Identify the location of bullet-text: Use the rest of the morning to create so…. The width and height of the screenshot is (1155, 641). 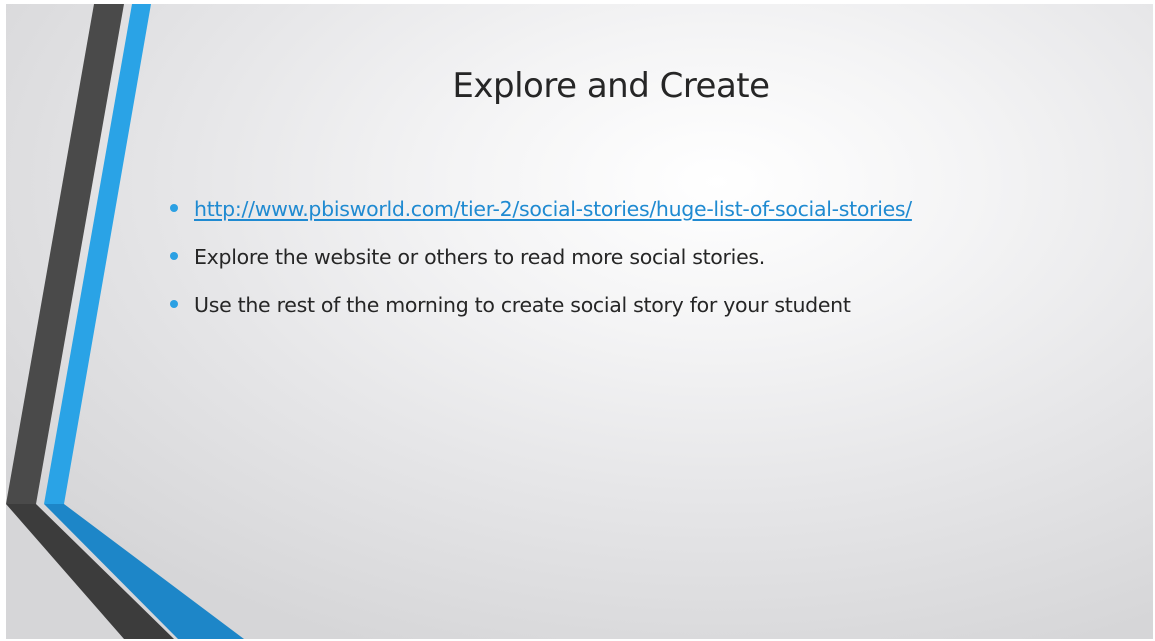
(522, 305).